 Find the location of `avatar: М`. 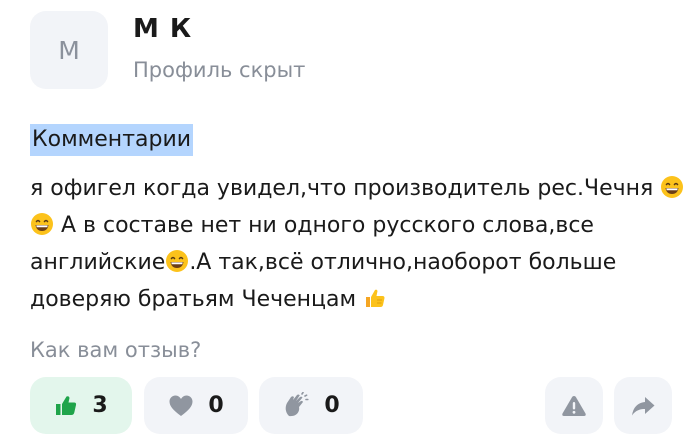

avatar: М is located at coordinates (69, 50).